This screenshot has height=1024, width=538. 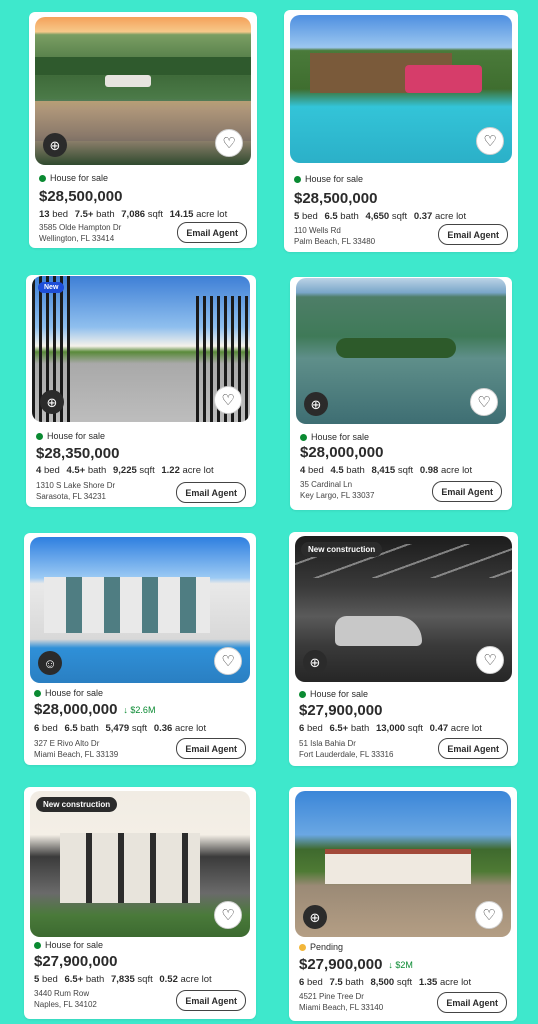 What do you see at coordinates (302, 728) in the screenshot?
I see `beds-value: 6` at bounding box center [302, 728].